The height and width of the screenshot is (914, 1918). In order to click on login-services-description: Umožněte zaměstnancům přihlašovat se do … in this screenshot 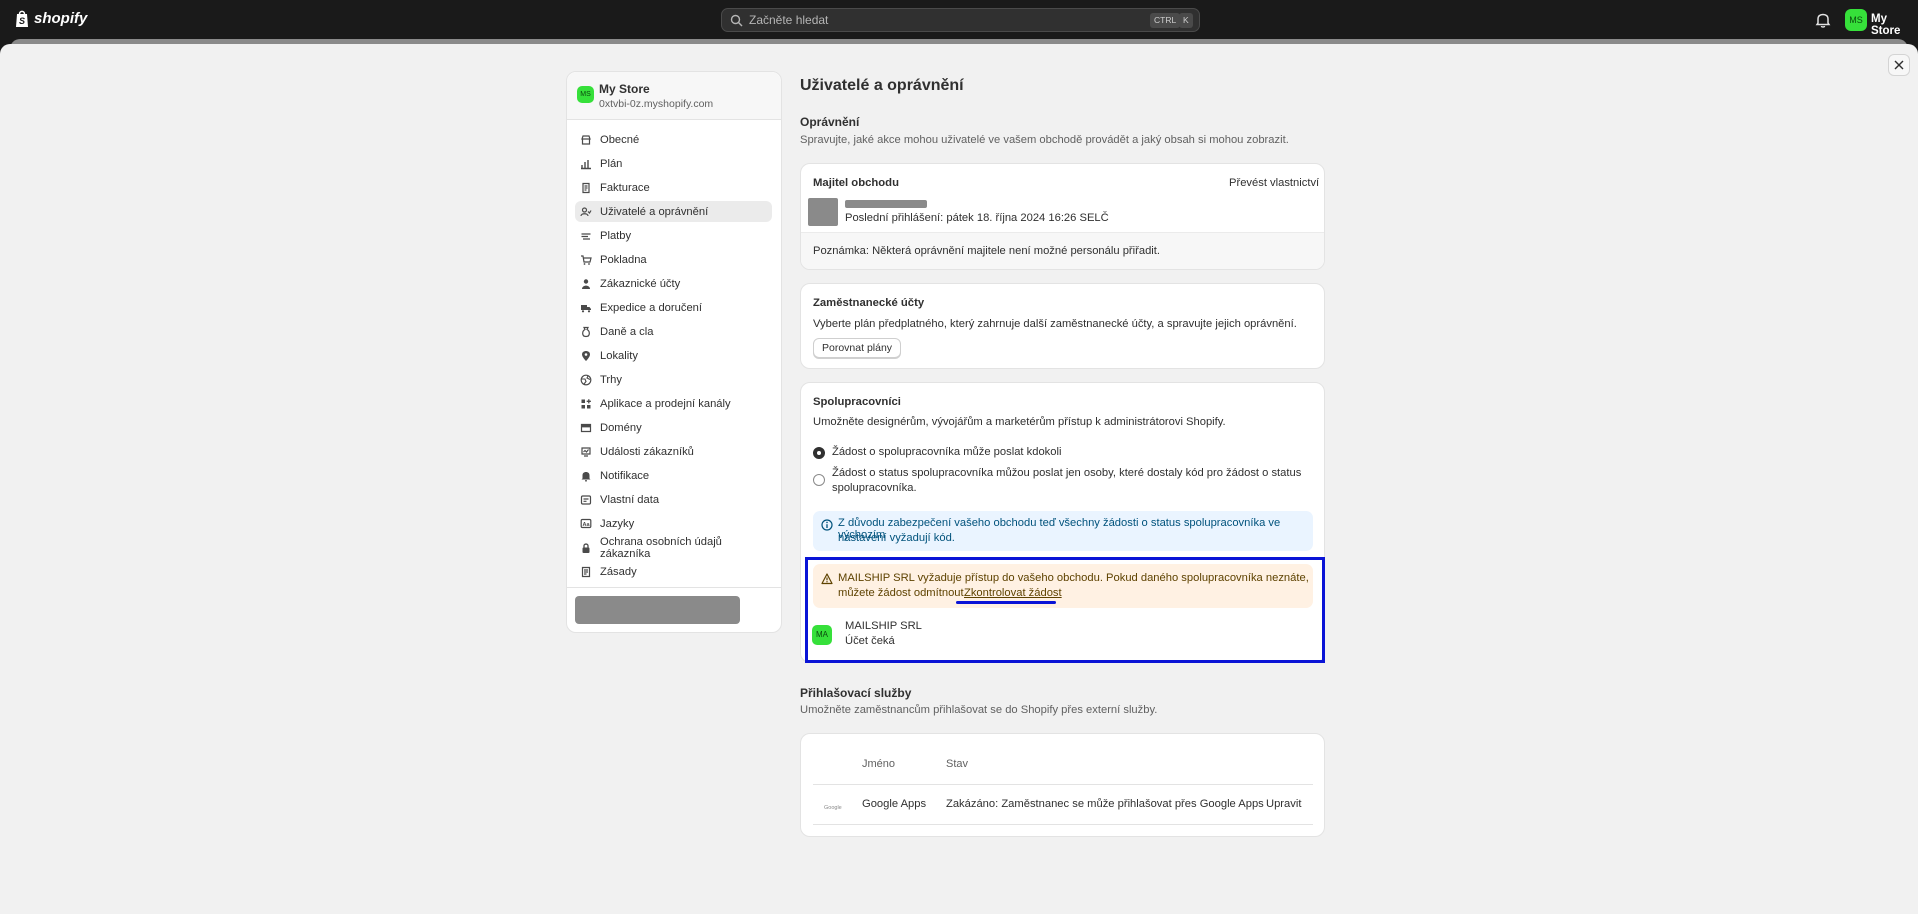, I will do `click(979, 710)`.